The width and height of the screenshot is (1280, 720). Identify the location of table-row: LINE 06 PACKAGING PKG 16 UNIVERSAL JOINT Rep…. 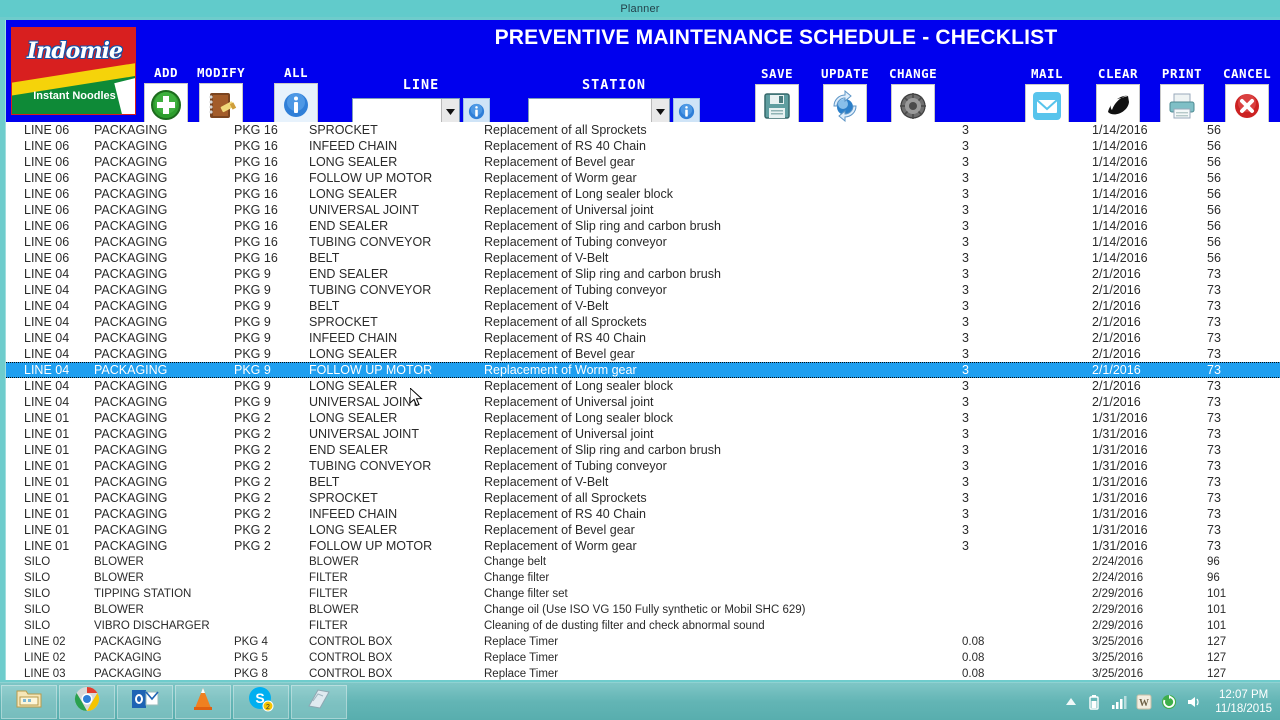
(643, 210).